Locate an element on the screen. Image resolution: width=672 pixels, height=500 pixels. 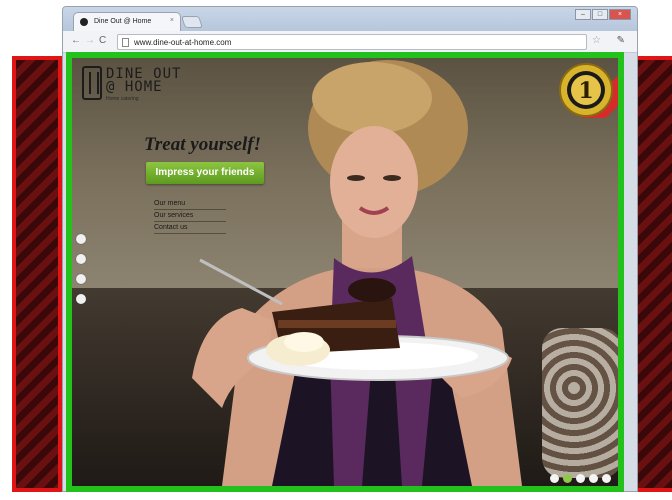
side-nav-dots is located at coordinates (81, 269).